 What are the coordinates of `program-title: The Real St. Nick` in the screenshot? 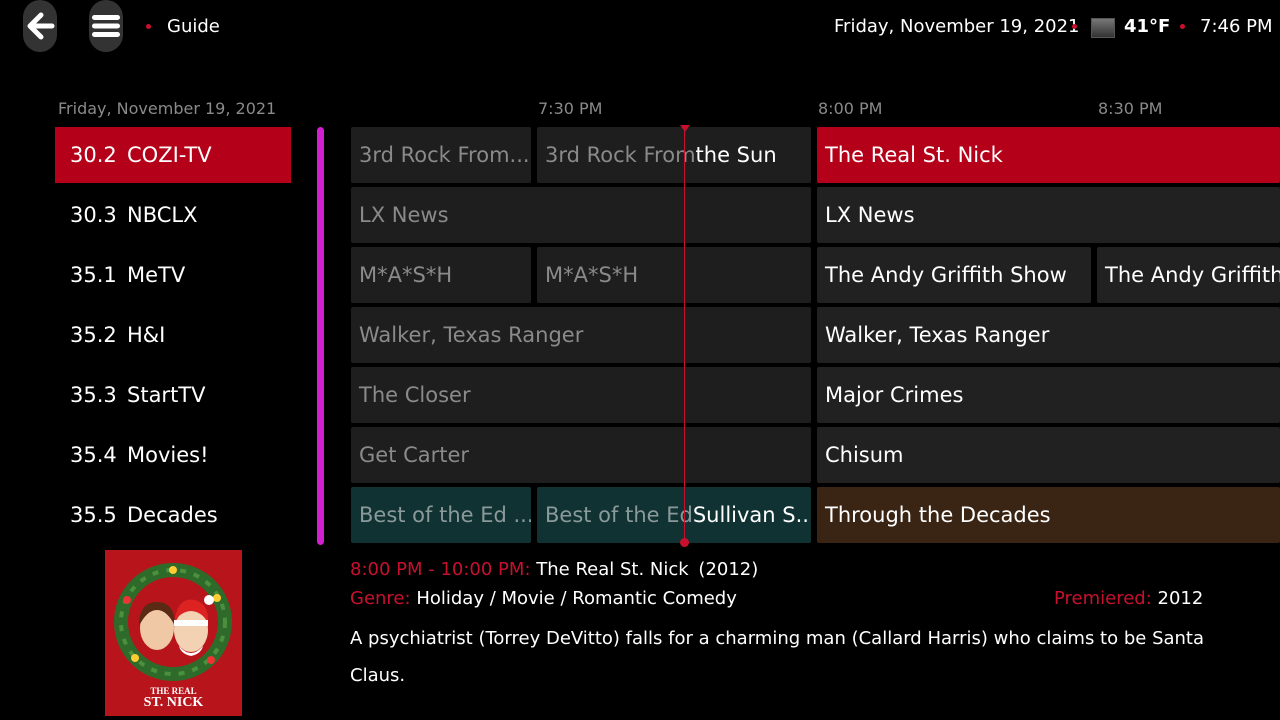 It's located at (914, 155).